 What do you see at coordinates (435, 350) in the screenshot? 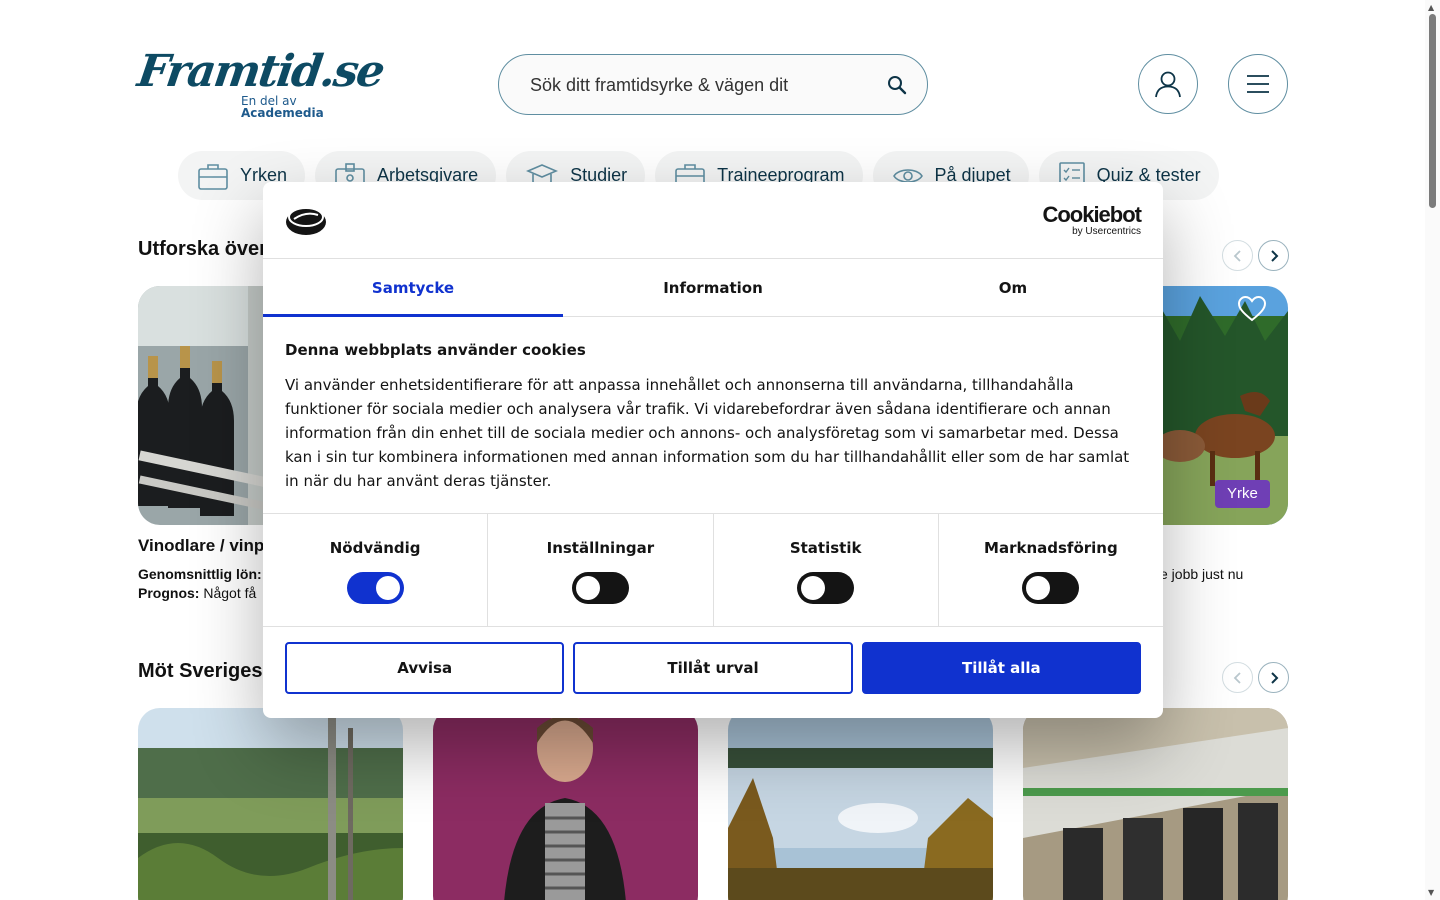
I see `cookie-heading: Denna webbplats använder cookies` at bounding box center [435, 350].